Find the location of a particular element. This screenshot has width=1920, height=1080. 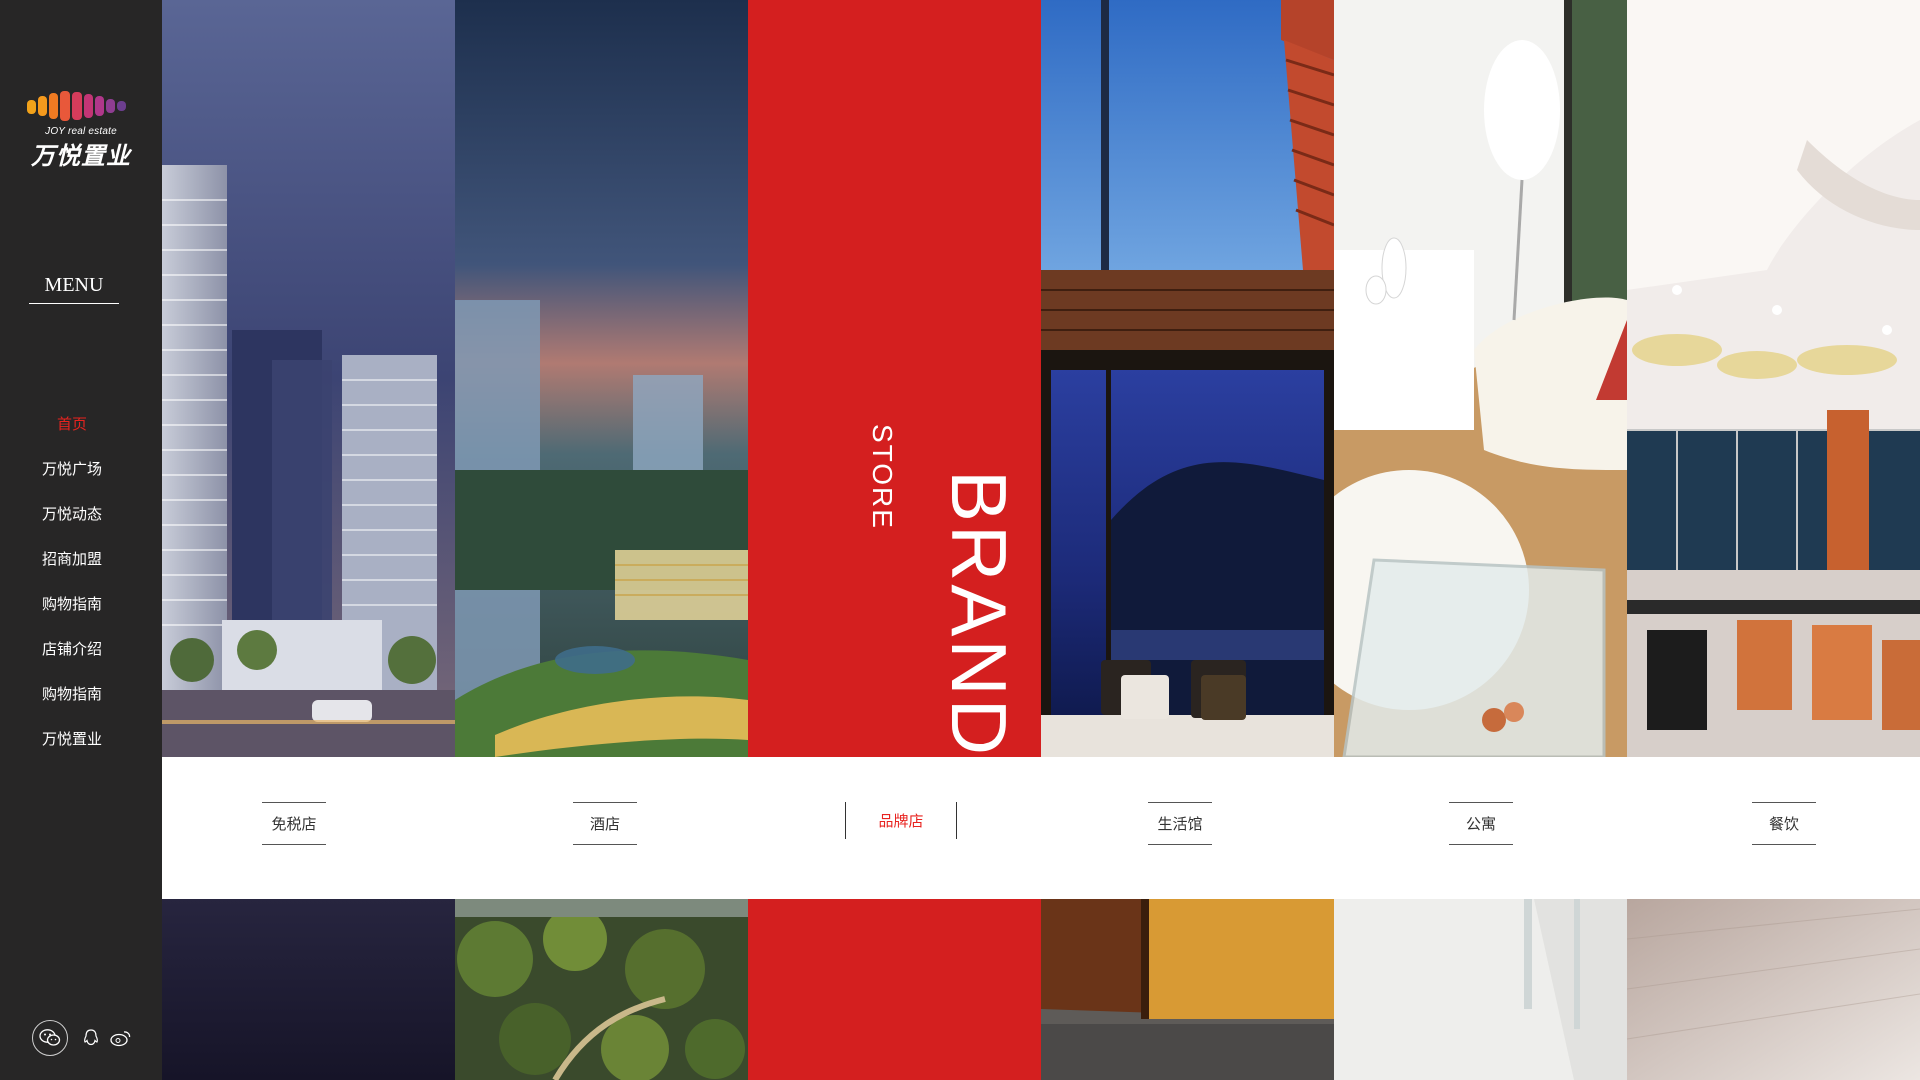

category-band: 免税店 酒店 品牌店 生活馆 公寓 餐饮 is located at coordinates (1041, 828).